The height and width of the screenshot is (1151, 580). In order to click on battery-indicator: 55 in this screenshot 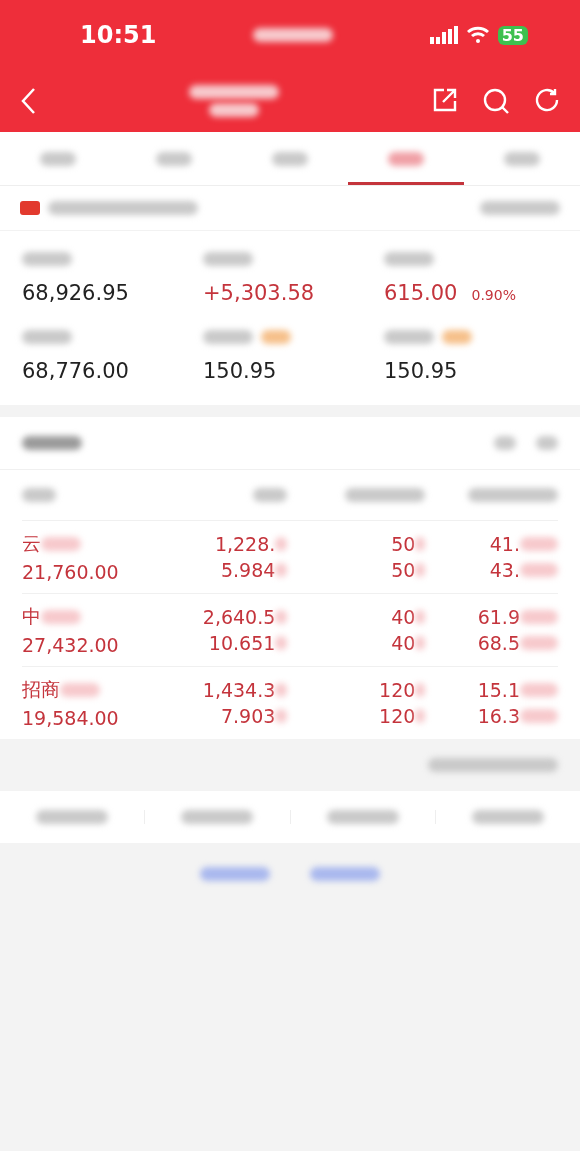, I will do `click(512, 35)`.